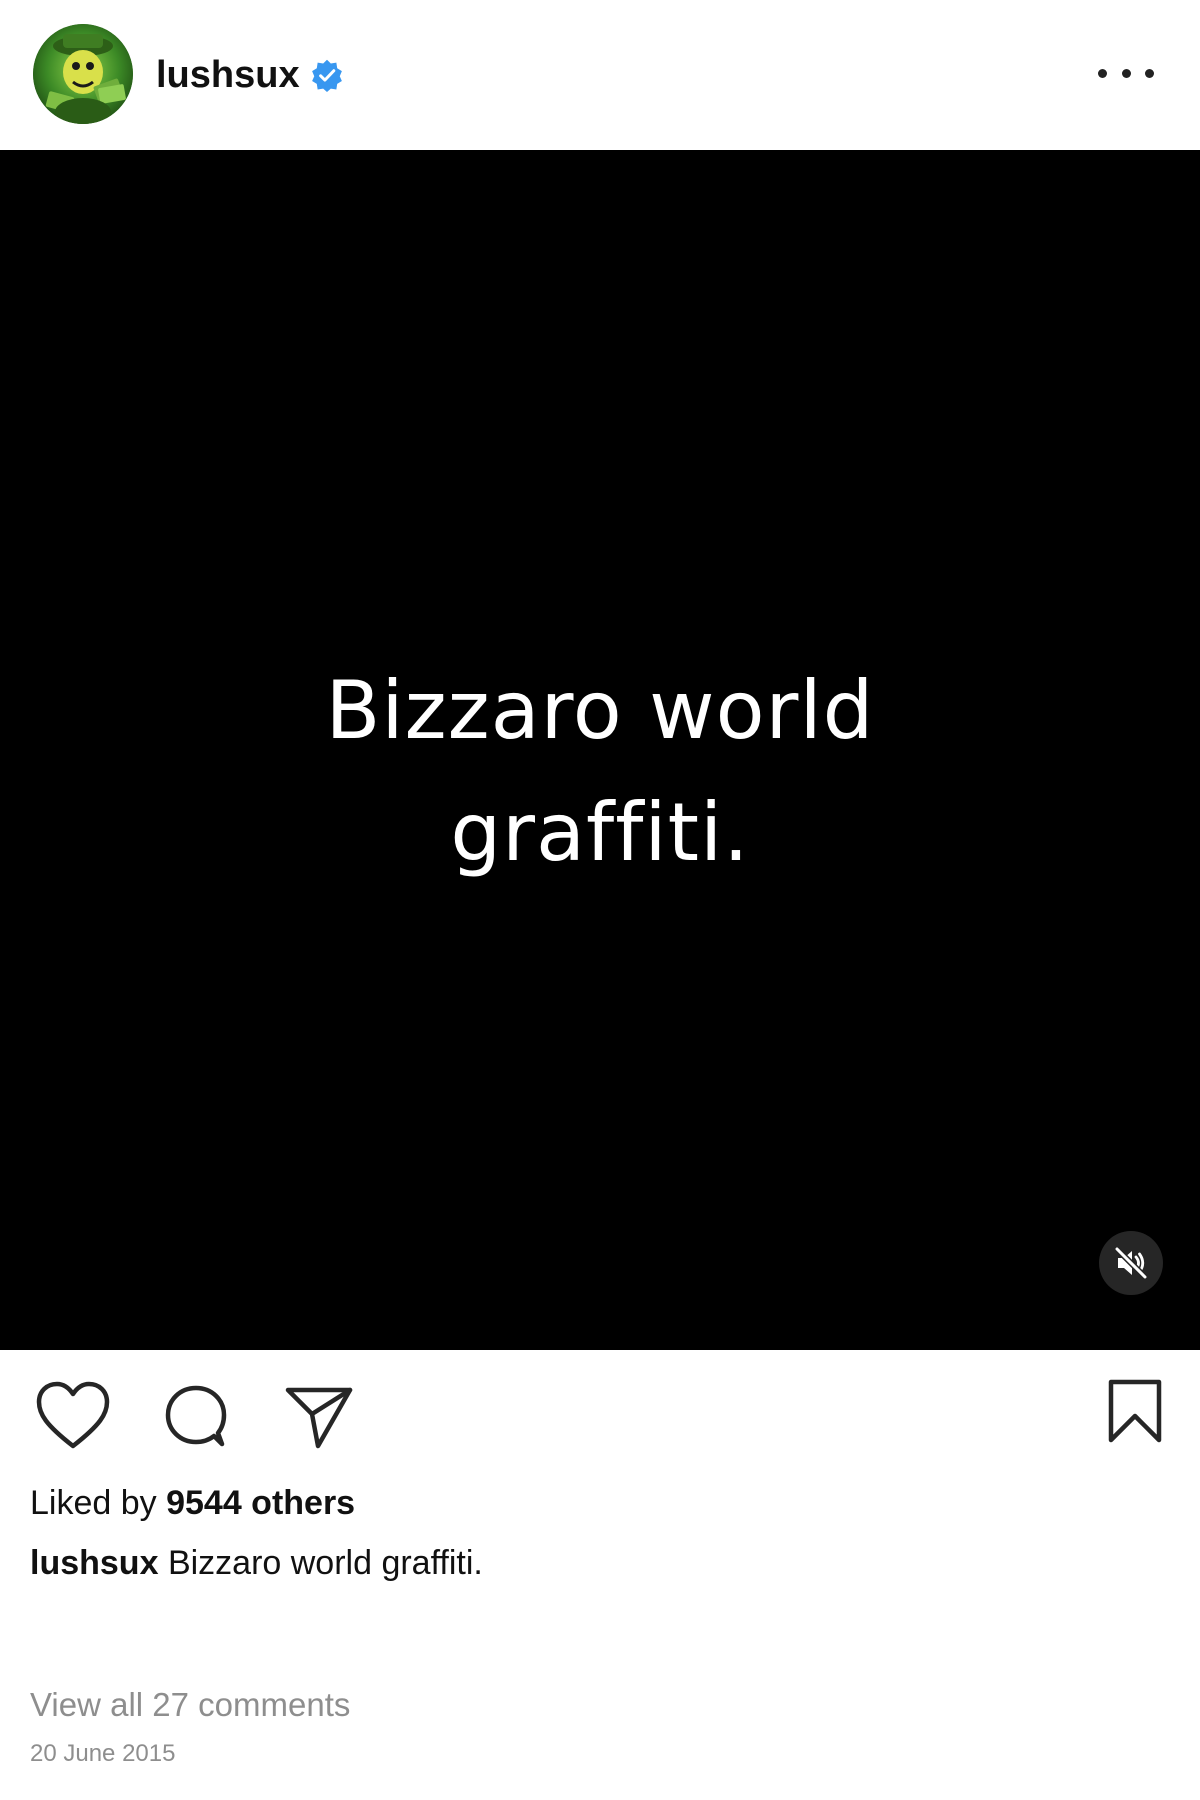 The image size is (1200, 1800). What do you see at coordinates (600, 710) in the screenshot?
I see `video-text-line-1: Bizzaro world` at bounding box center [600, 710].